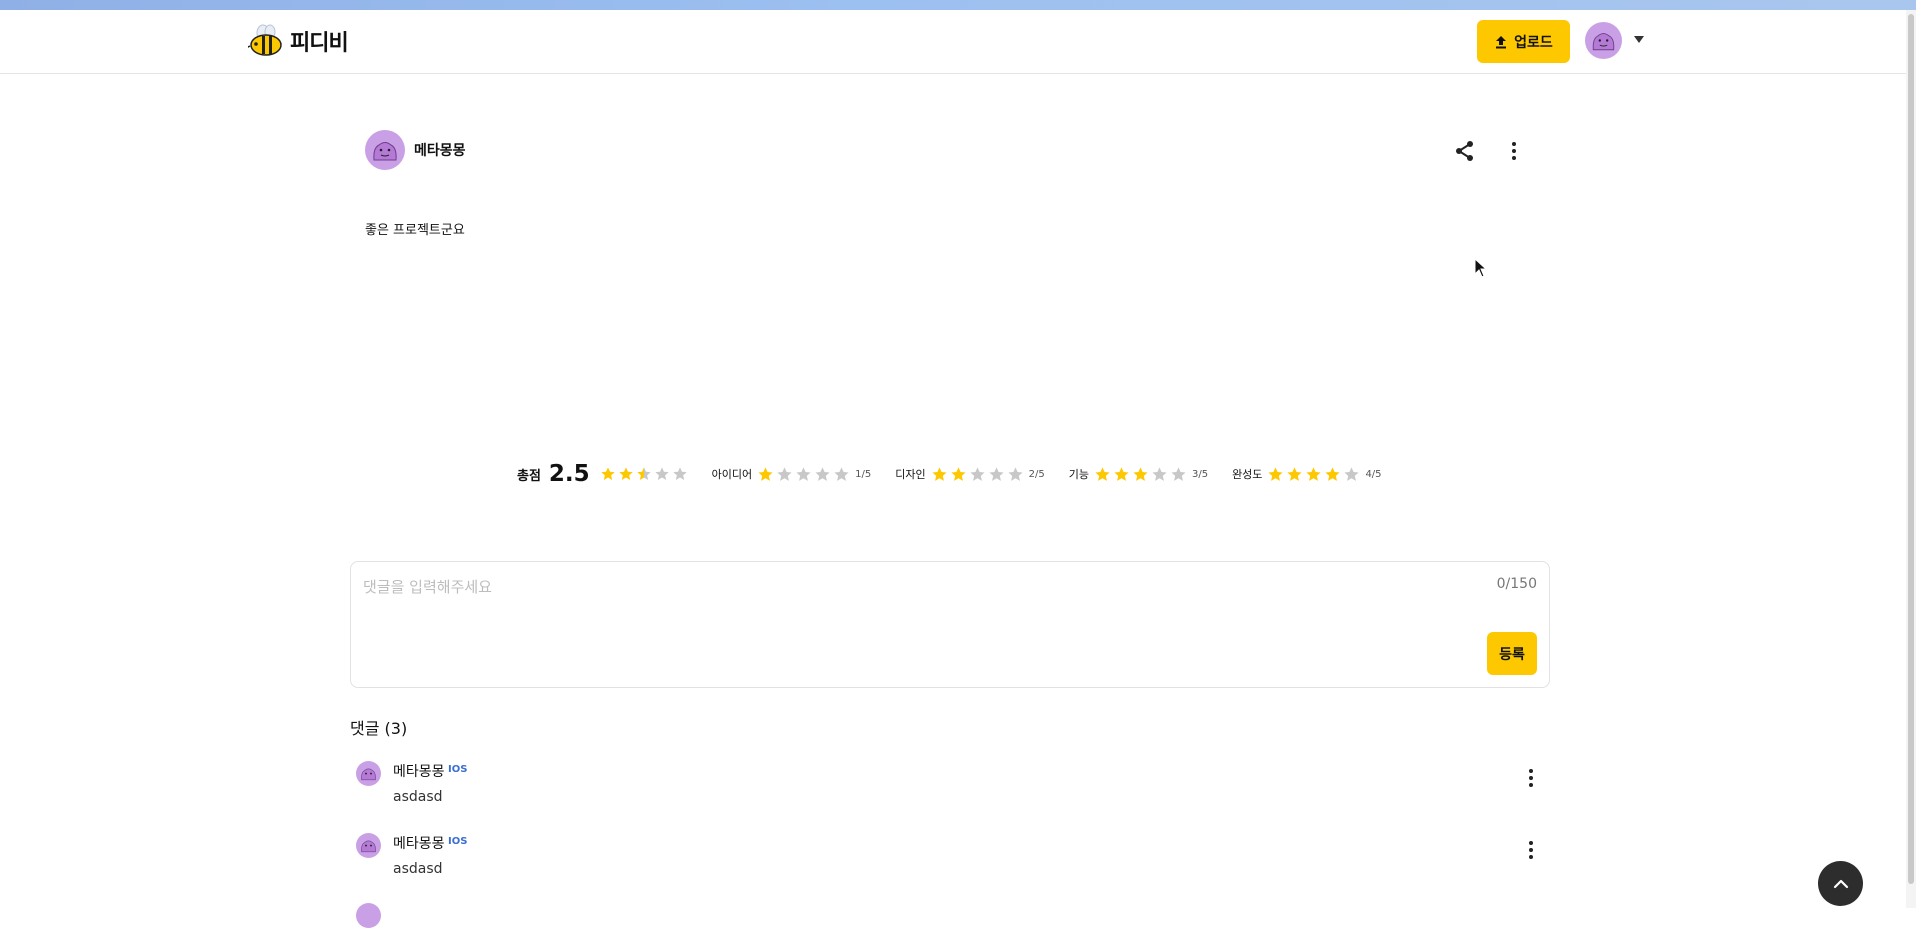  I want to click on rating-label: 완성도, so click(1247, 474).